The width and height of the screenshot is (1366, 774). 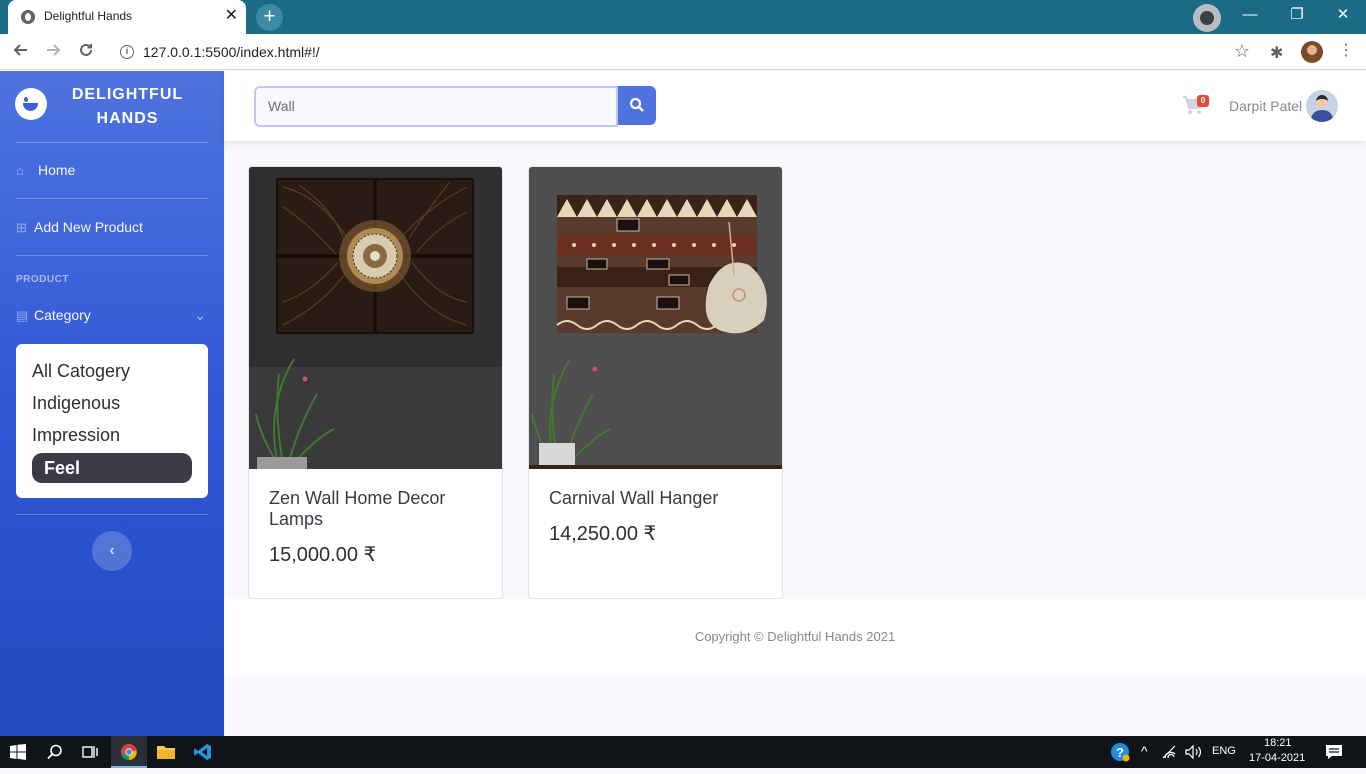 I want to click on home-icon: ⌂, so click(x=20, y=170).